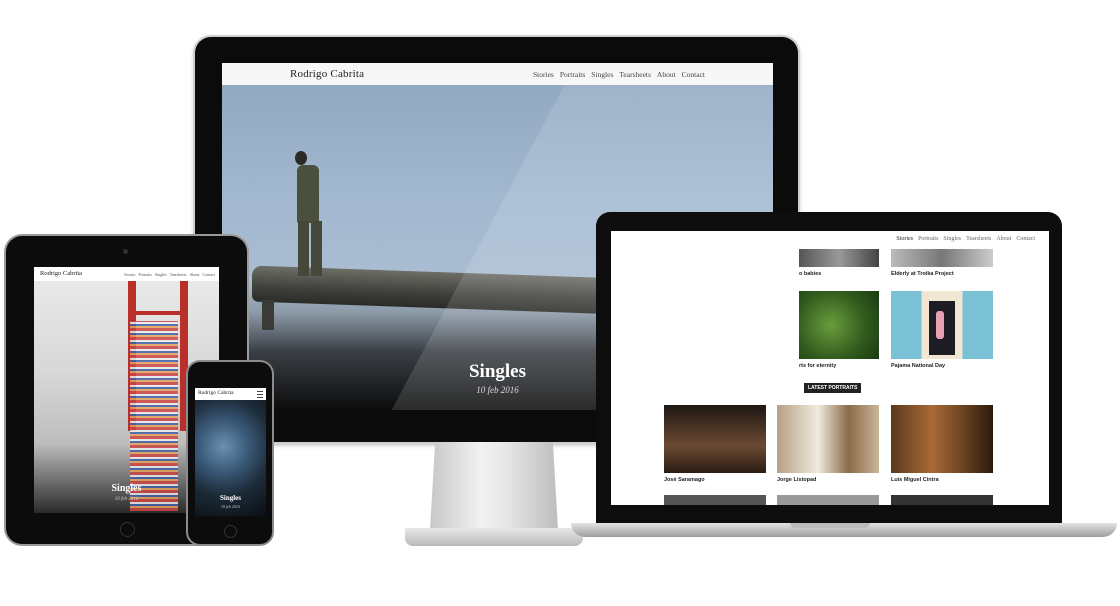 Image resolution: width=1120 pixels, height=606 pixels. What do you see at coordinates (127, 529) in the screenshot?
I see `tablet-home-button` at bounding box center [127, 529].